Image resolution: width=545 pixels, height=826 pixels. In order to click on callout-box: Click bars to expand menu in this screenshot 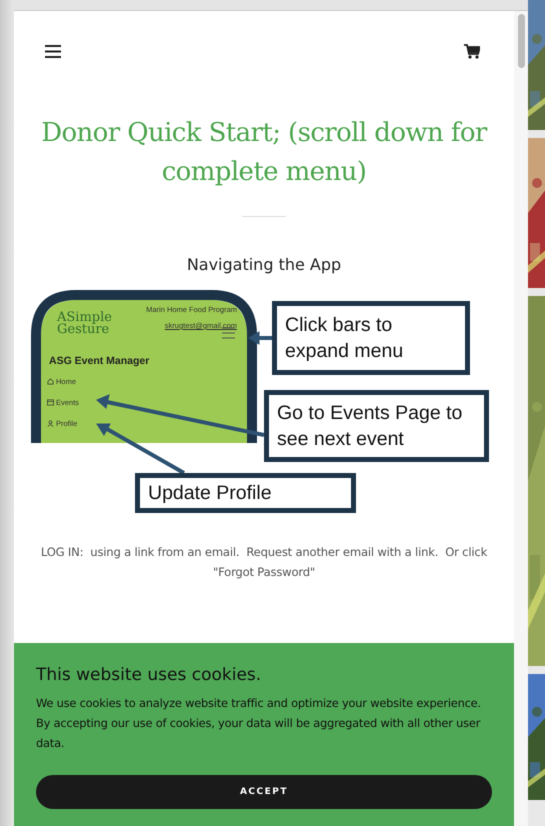, I will do `click(371, 338)`.